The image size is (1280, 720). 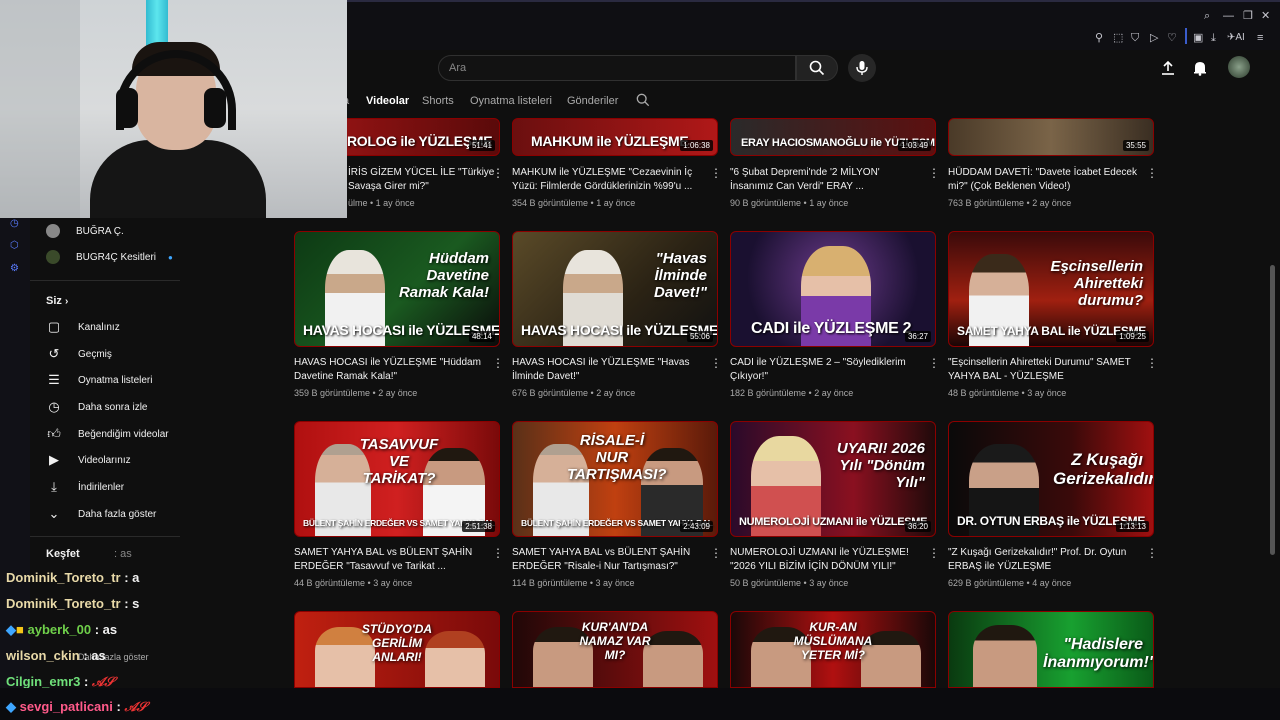 I want to click on sidebar-item-show-more: ⌄ Daha fazla göster, so click(x=101, y=514).